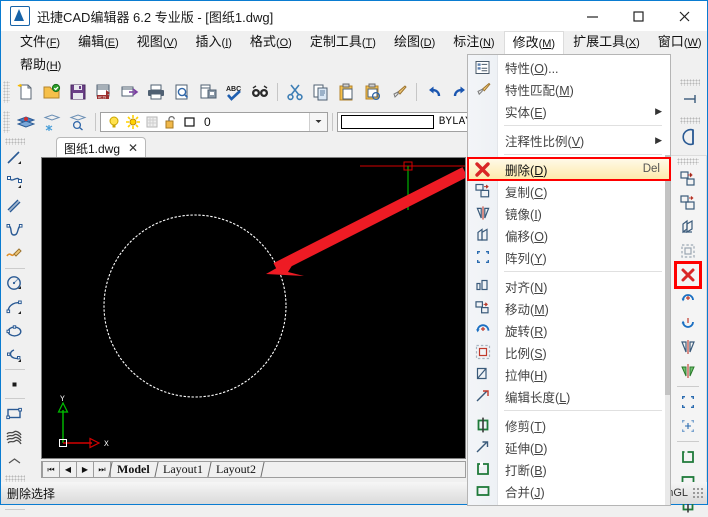  Describe the element at coordinates (104, 92) in the screenshot. I see `save-acis-icon: ACIS` at that location.